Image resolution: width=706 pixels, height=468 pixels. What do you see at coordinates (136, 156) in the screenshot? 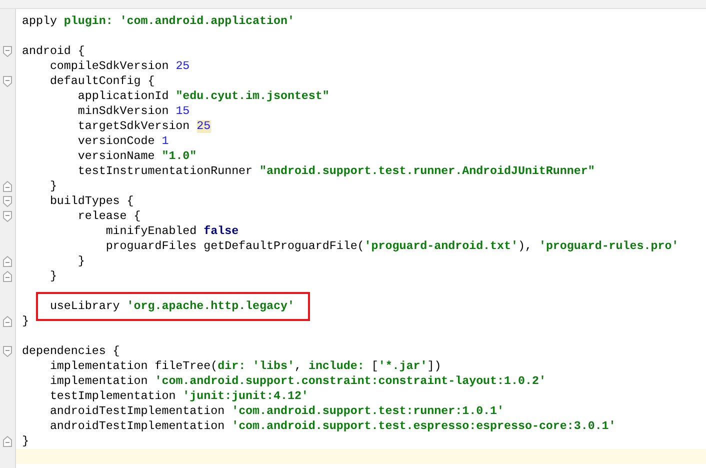
I see `code-line: versionName "1.0"` at bounding box center [136, 156].